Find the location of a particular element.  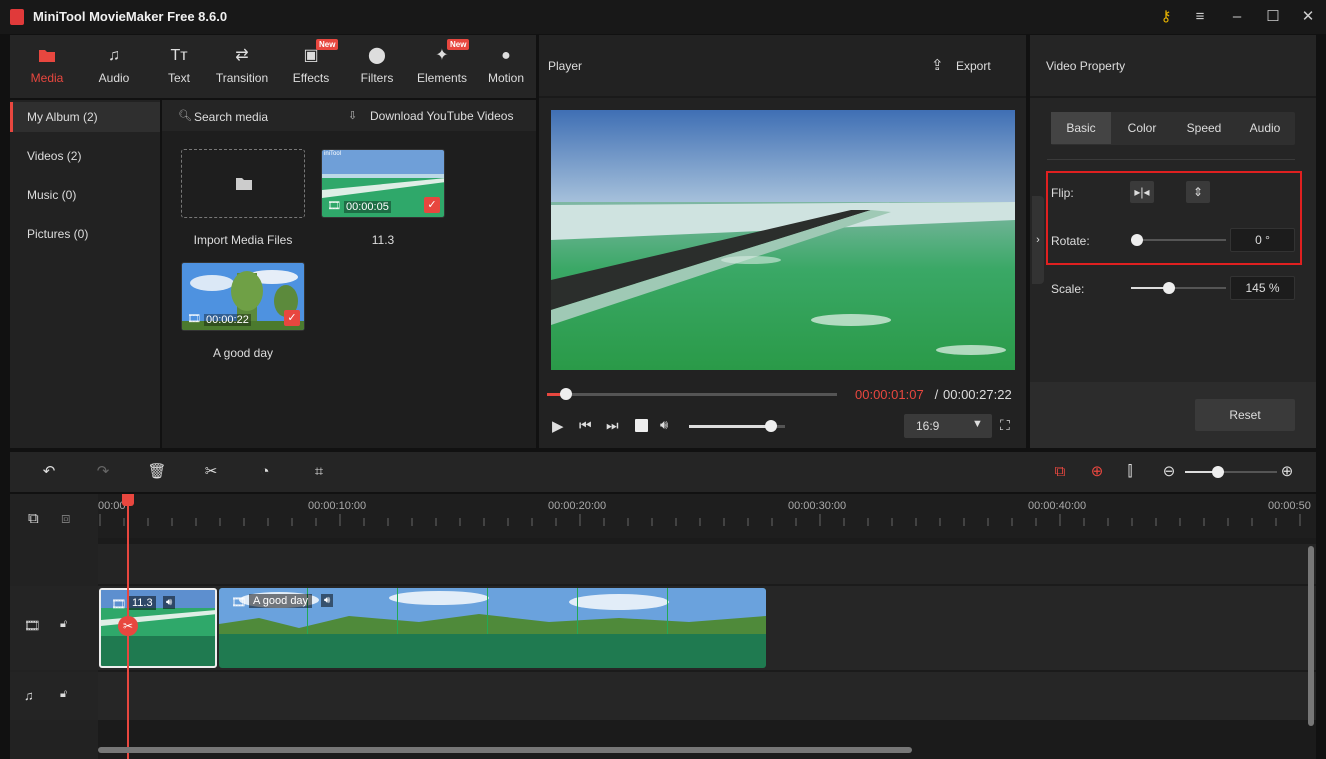

minimize-button: – is located at coordinates (1237, 17).